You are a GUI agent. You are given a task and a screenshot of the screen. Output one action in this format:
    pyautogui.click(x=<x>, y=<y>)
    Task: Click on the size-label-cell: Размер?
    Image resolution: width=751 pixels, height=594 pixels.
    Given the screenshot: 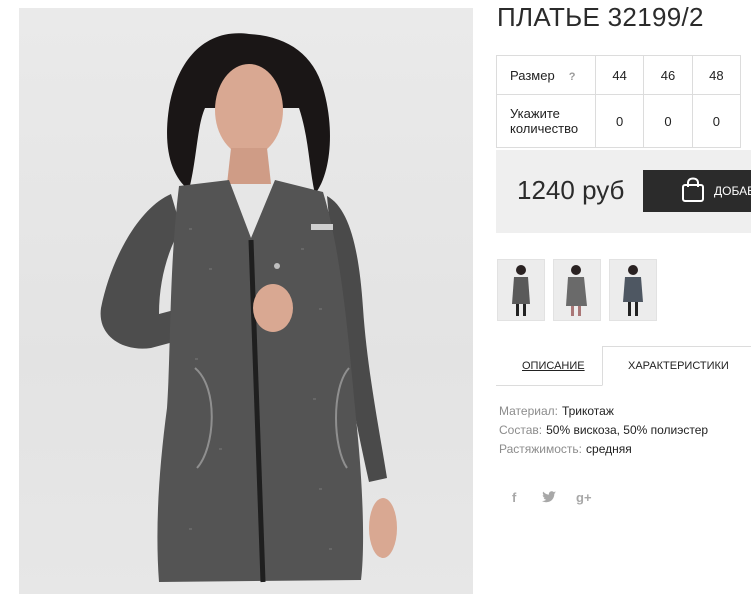 What is the action you would take?
    pyautogui.click(x=546, y=75)
    